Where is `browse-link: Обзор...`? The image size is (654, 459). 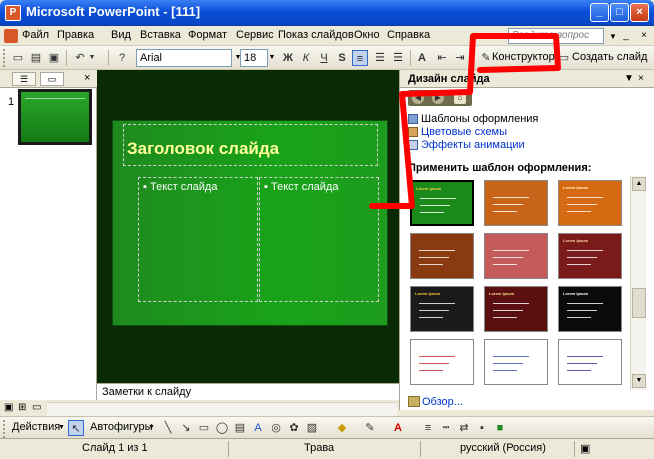 browse-link: Обзор... is located at coordinates (442, 402).